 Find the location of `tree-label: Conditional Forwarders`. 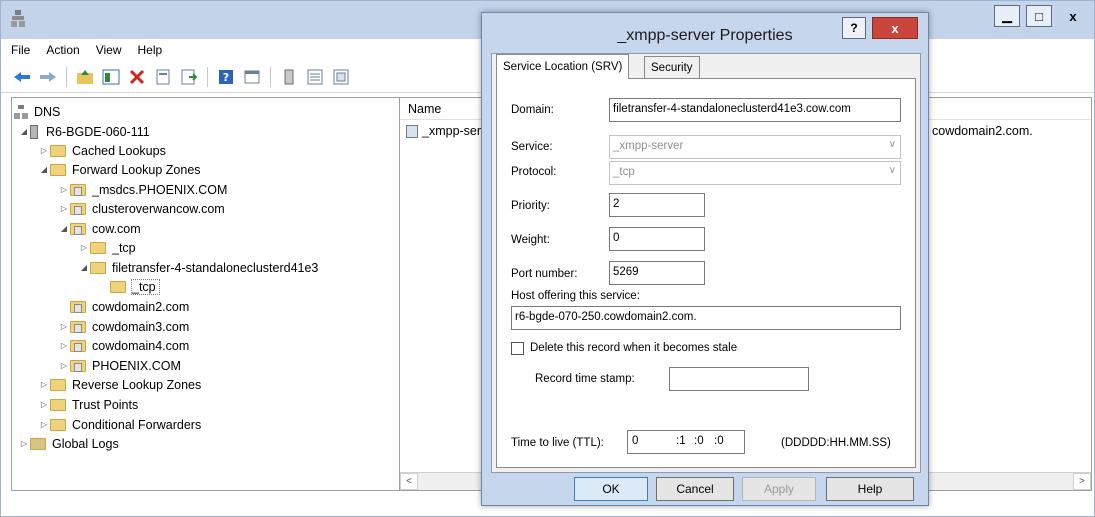

tree-label: Conditional Forwarders is located at coordinates (137, 424).